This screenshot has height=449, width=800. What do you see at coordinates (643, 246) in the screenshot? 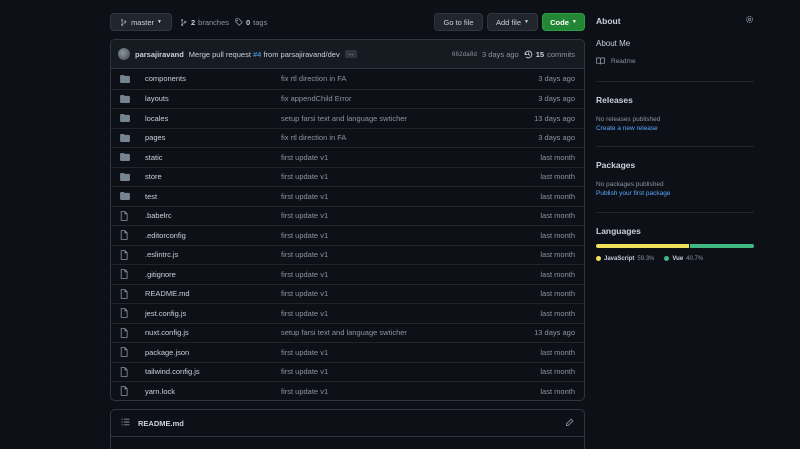
I see `language-bar-segment` at bounding box center [643, 246].